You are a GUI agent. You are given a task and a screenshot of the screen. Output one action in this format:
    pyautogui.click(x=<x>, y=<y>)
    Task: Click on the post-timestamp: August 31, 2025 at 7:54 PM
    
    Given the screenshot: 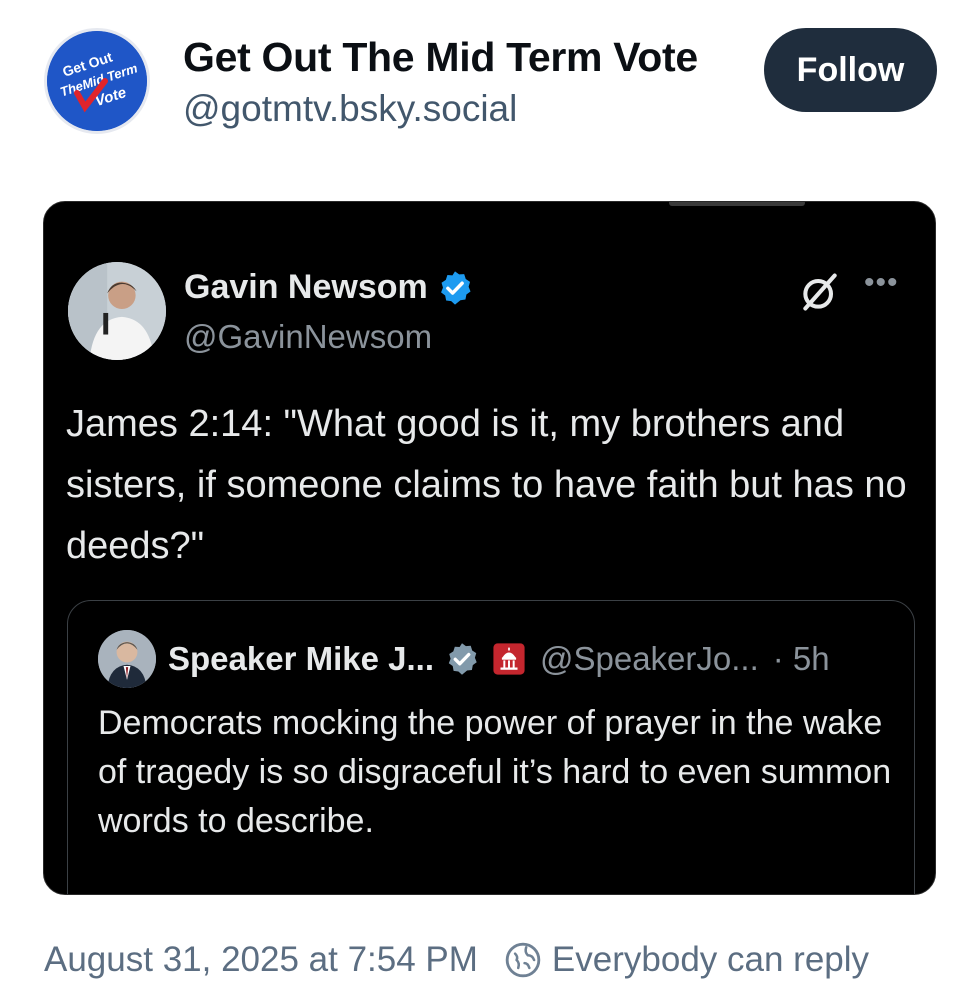 What is the action you would take?
    pyautogui.click(x=261, y=960)
    